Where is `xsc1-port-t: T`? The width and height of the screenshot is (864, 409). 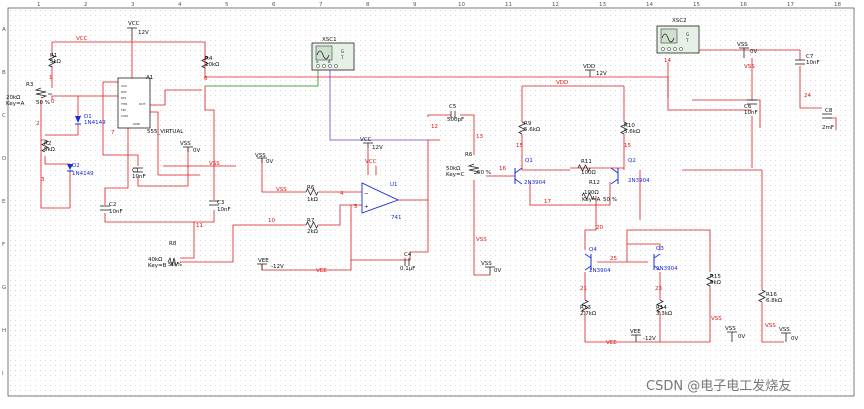
xsc1-port-t: T is located at coordinates (342, 57).